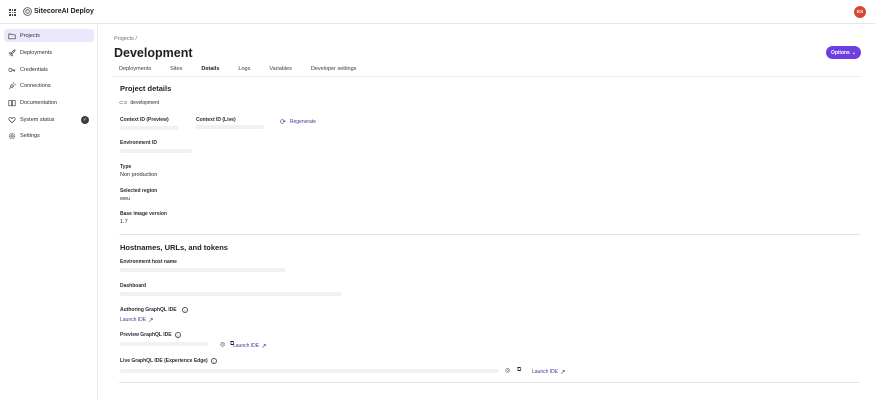 This screenshot has width=875, height=400. I want to click on authoring-launch-ide-link: Launch IDE ↗, so click(137, 320).